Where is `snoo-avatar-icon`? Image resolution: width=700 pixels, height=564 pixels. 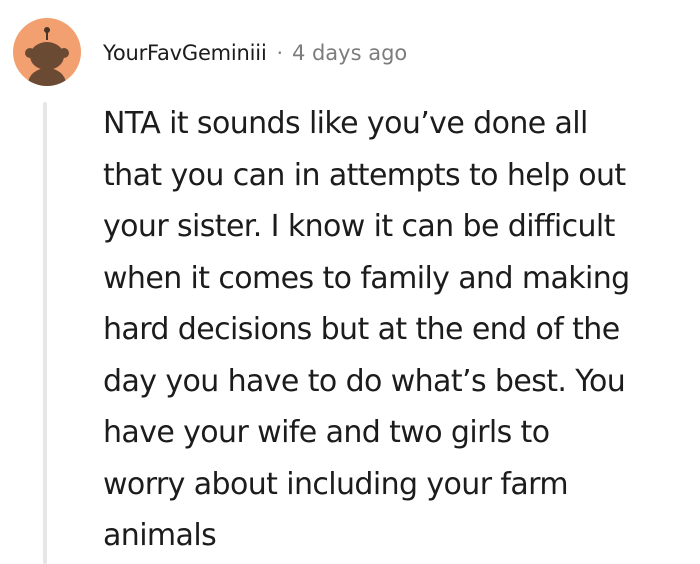
snoo-avatar-icon is located at coordinates (47, 56).